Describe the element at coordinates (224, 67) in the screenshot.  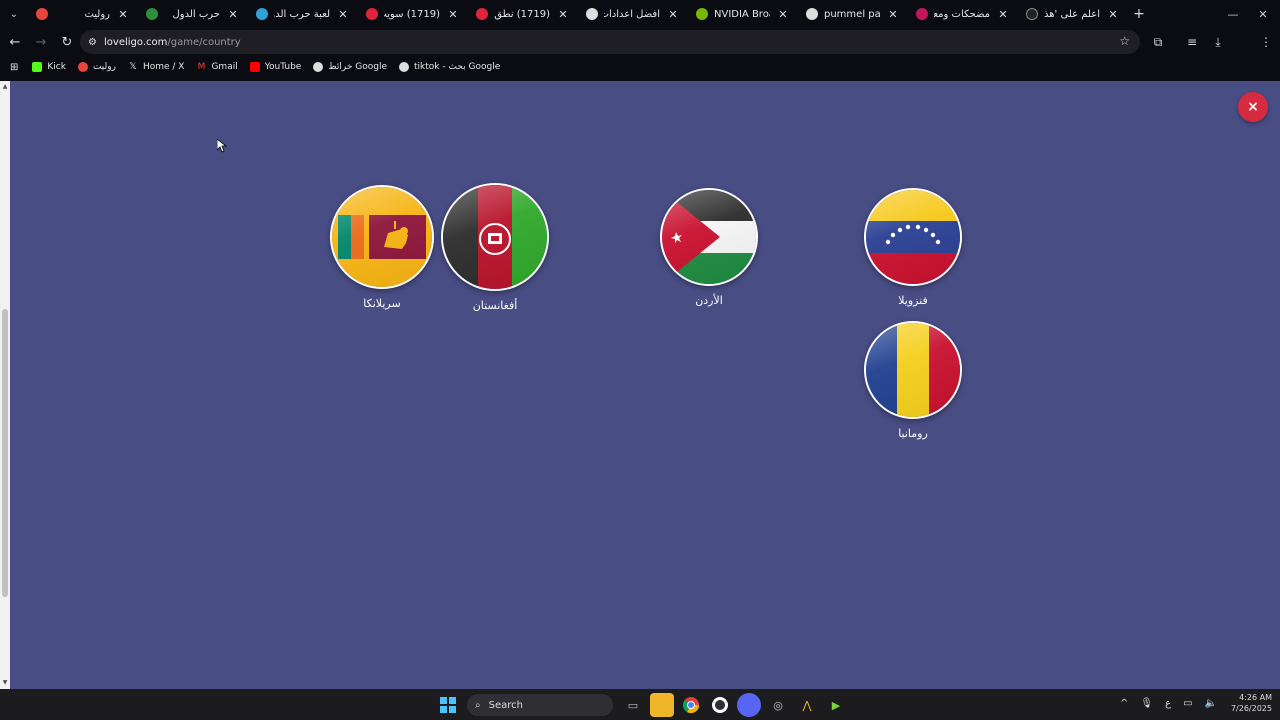
I see `bookmark-label: Gmail` at that location.